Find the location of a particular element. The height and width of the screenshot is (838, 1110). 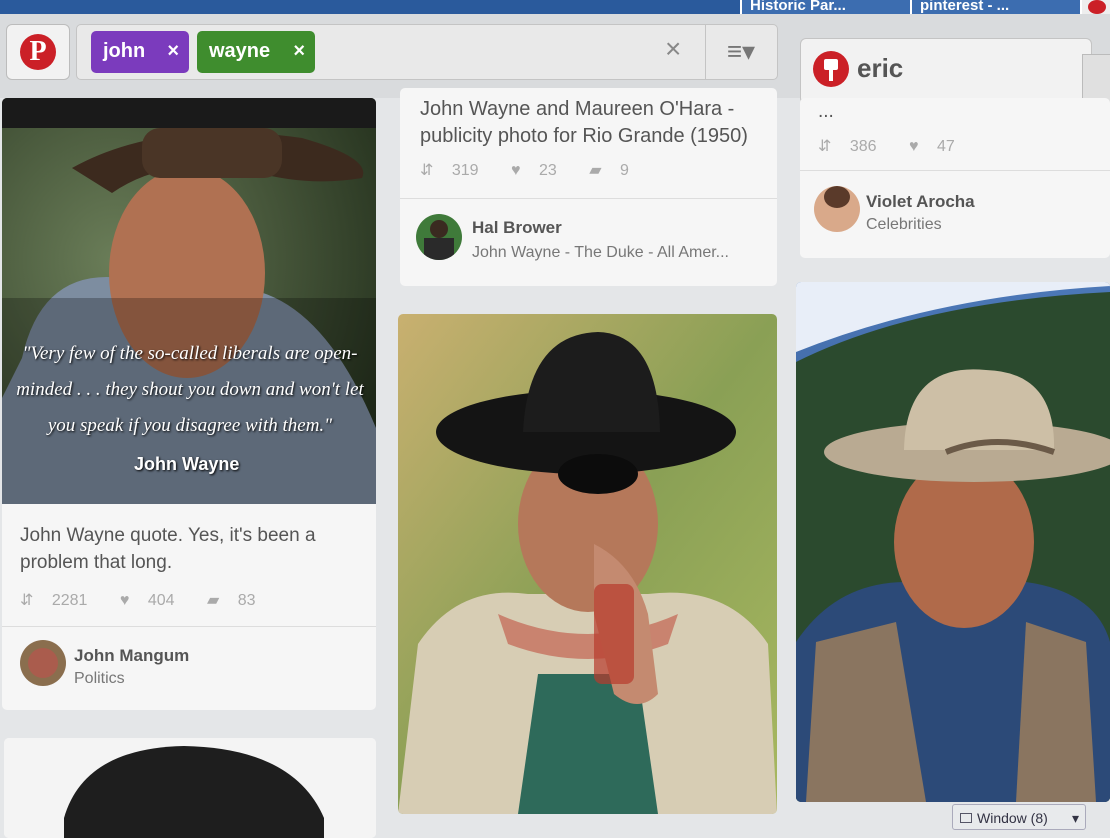

like-count: ♥ 23 is located at coordinates (534, 170).